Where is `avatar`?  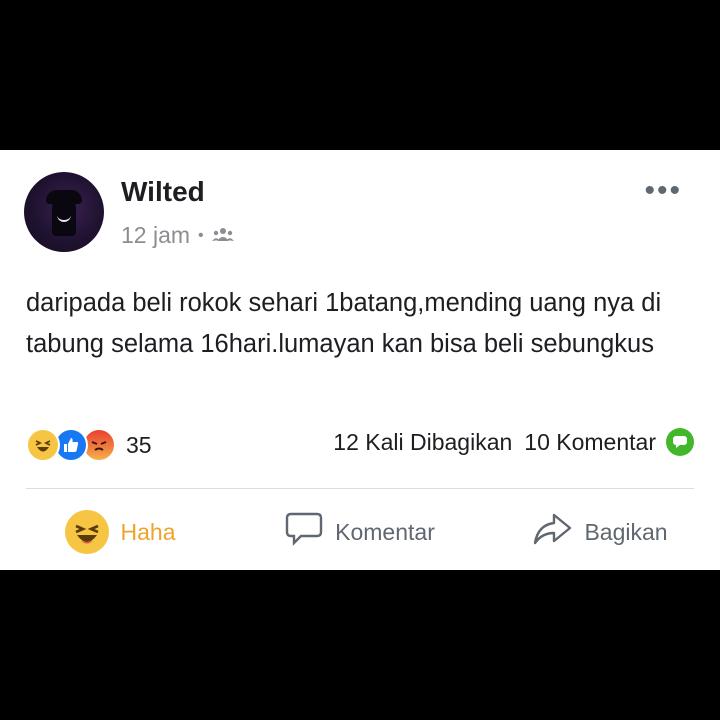 avatar is located at coordinates (64, 212).